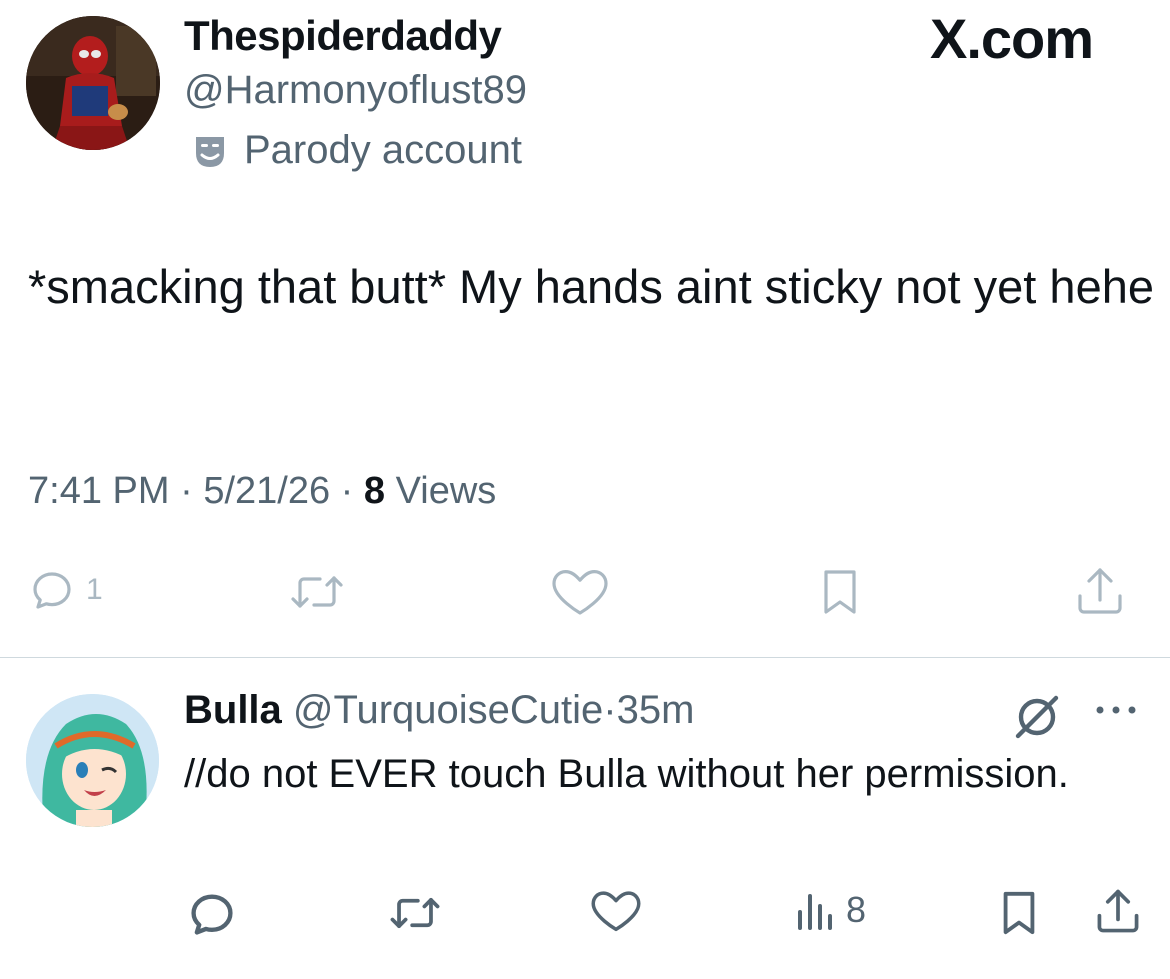 This screenshot has width=1170, height=979. What do you see at coordinates (374, 491) in the screenshot?
I see `views-count: 8` at bounding box center [374, 491].